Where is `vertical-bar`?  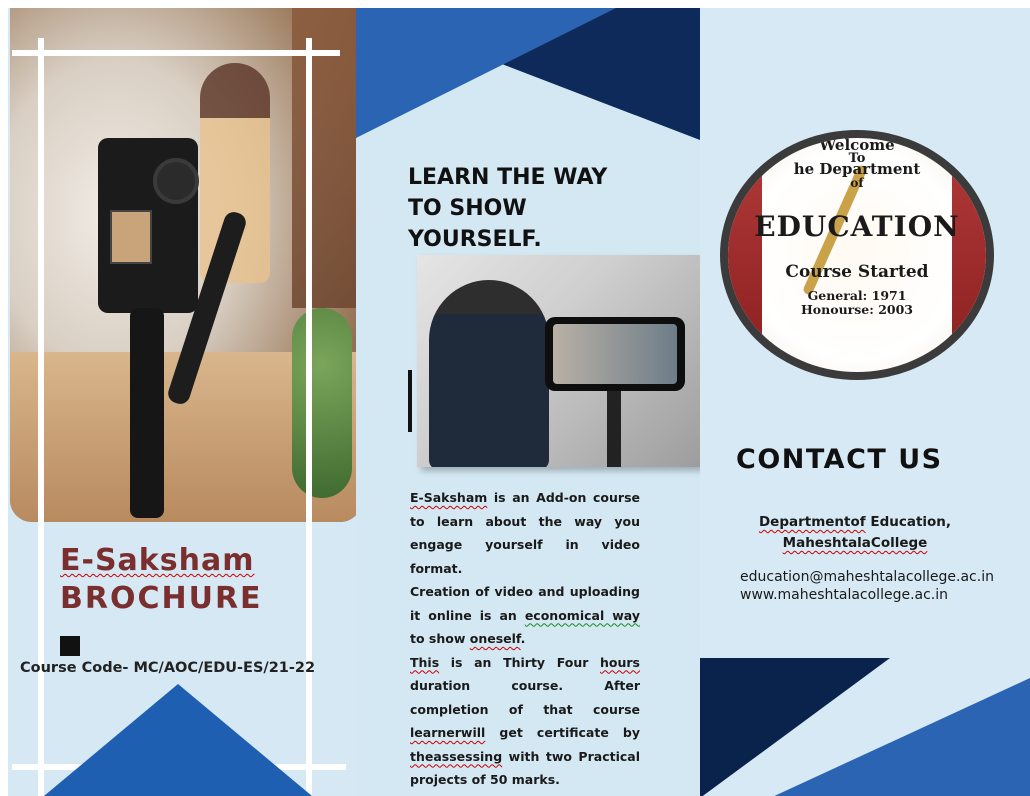 vertical-bar is located at coordinates (410, 401).